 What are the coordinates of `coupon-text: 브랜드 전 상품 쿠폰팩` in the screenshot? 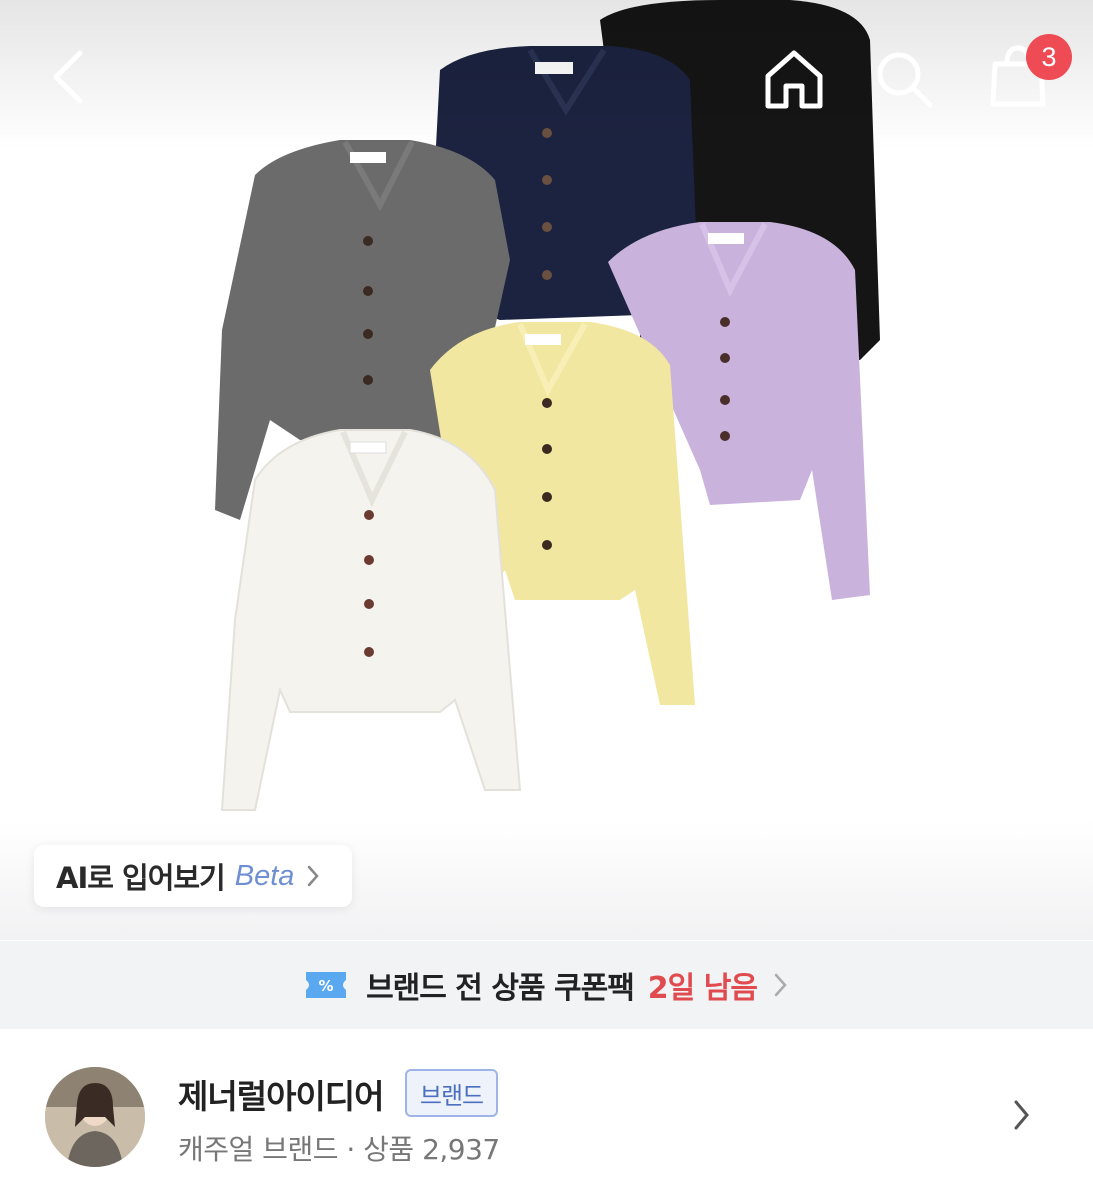 It's located at (500, 988).